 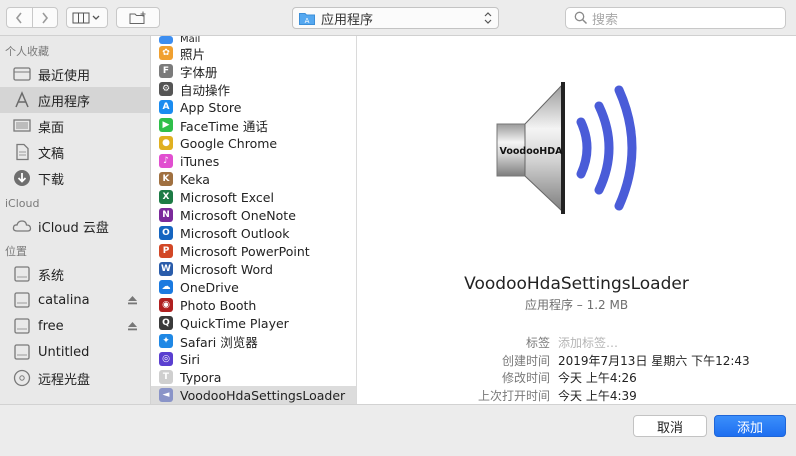 What do you see at coordinates (253, 323) in the screenshot?
I see `file-row: Q QuickTime Player` at bounding box center [253, 323].